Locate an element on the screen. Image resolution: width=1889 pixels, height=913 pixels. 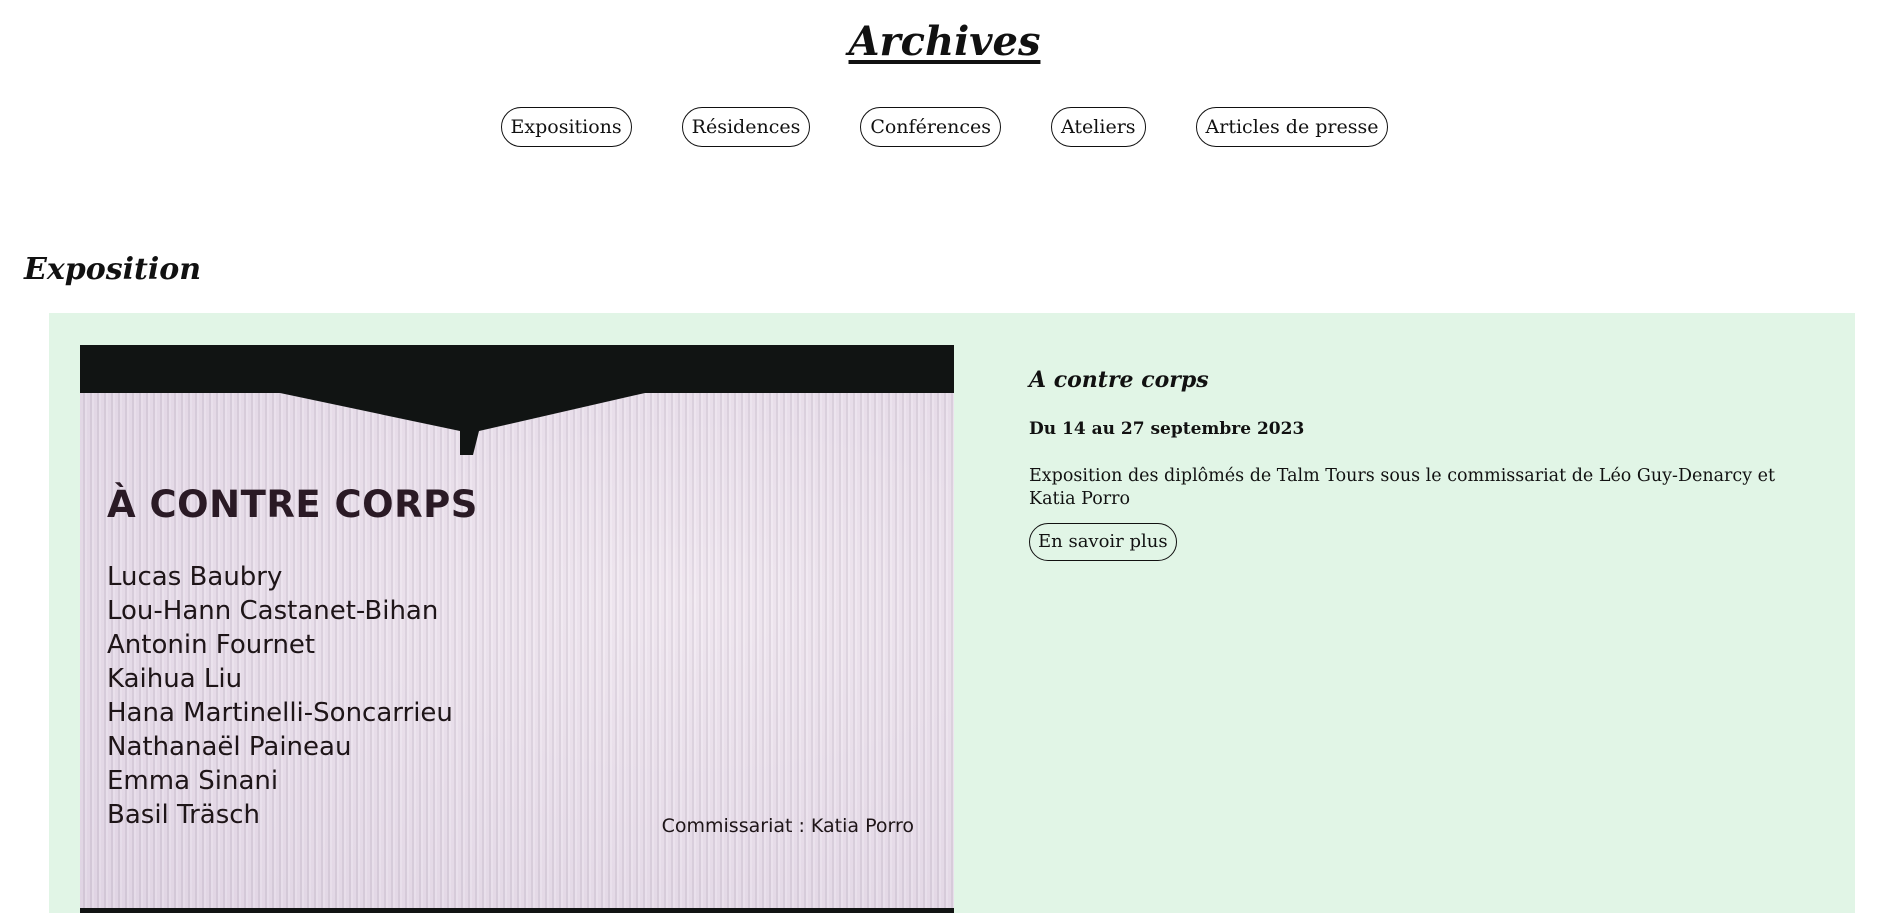
nav-conferences-button: Conférences is located at coordinates (931, 127).